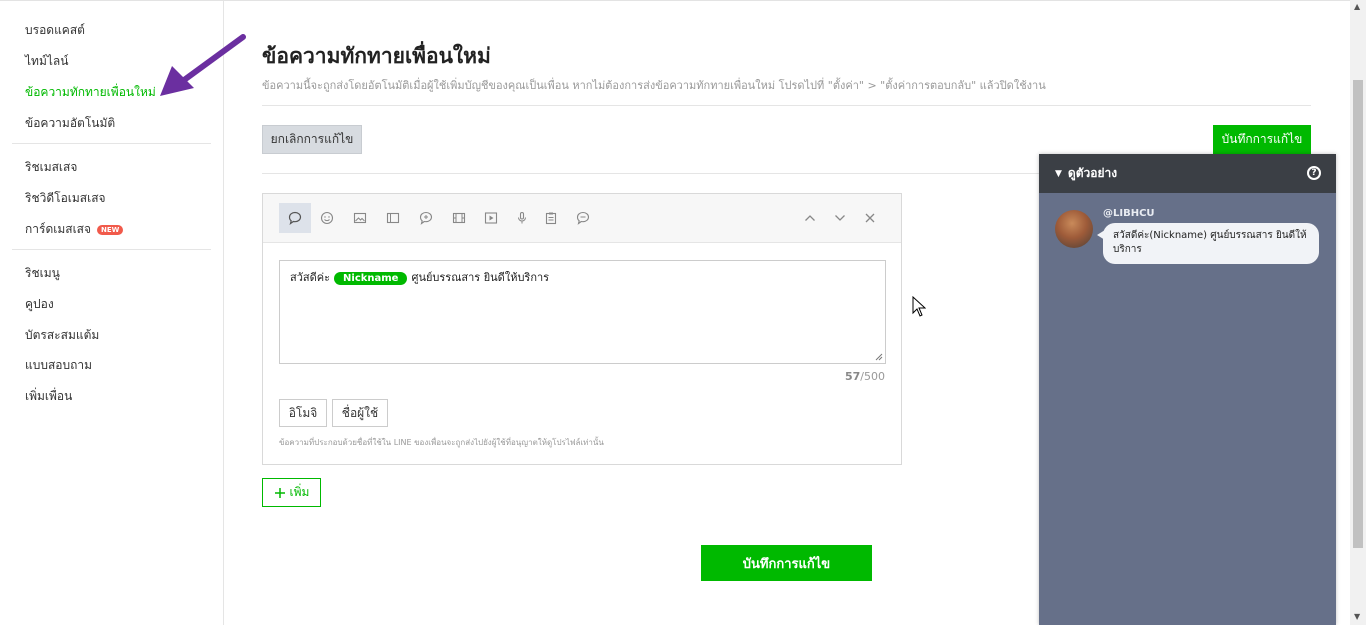 Image resolution: width=1366 pixels, height=625 pixels. What do you see at coordinates (551, 218) in the screenshot?
I see `clipboard-icon` at bounding box center [551, 218].